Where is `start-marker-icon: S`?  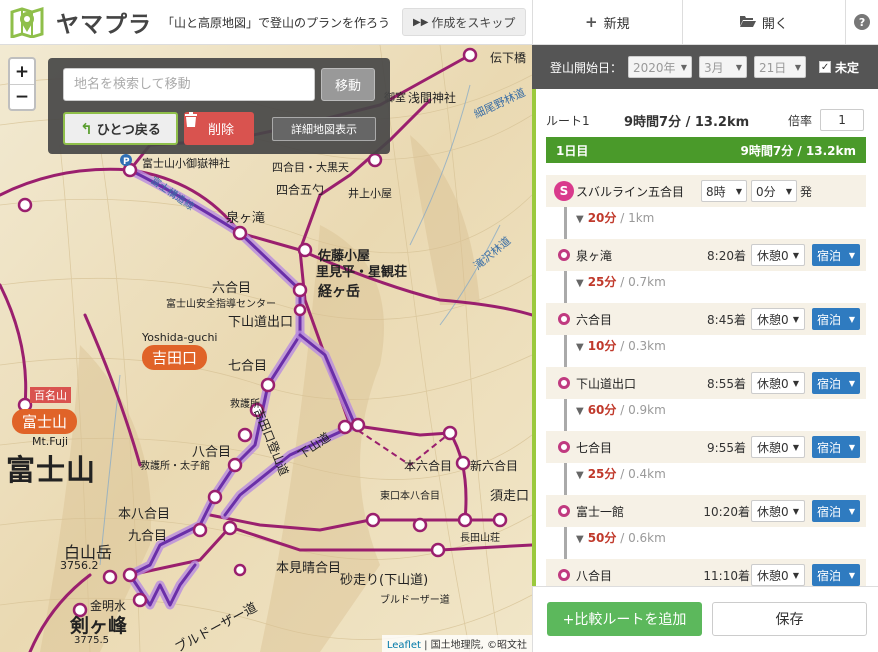
start-marker-icon: S is located at coordinates (564, 191).